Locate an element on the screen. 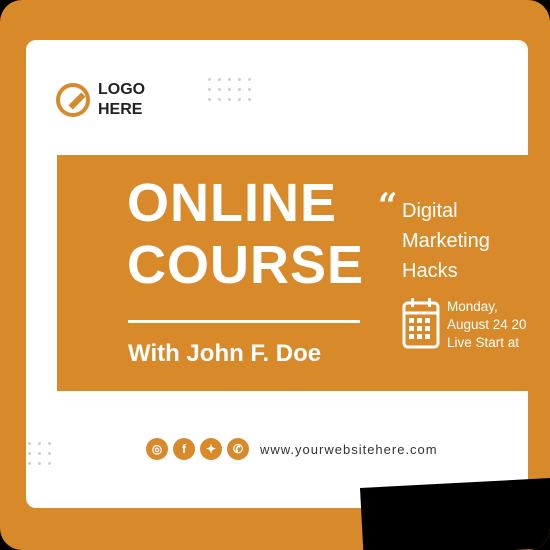  course-title: ONLINE COURSE is located at coordinates (245, 234).